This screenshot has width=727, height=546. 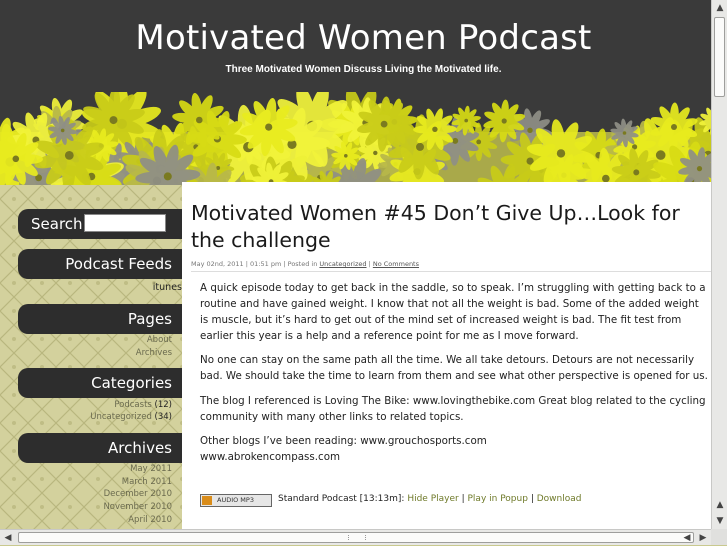 I want to click on search-input, so click(x=125, y=223).